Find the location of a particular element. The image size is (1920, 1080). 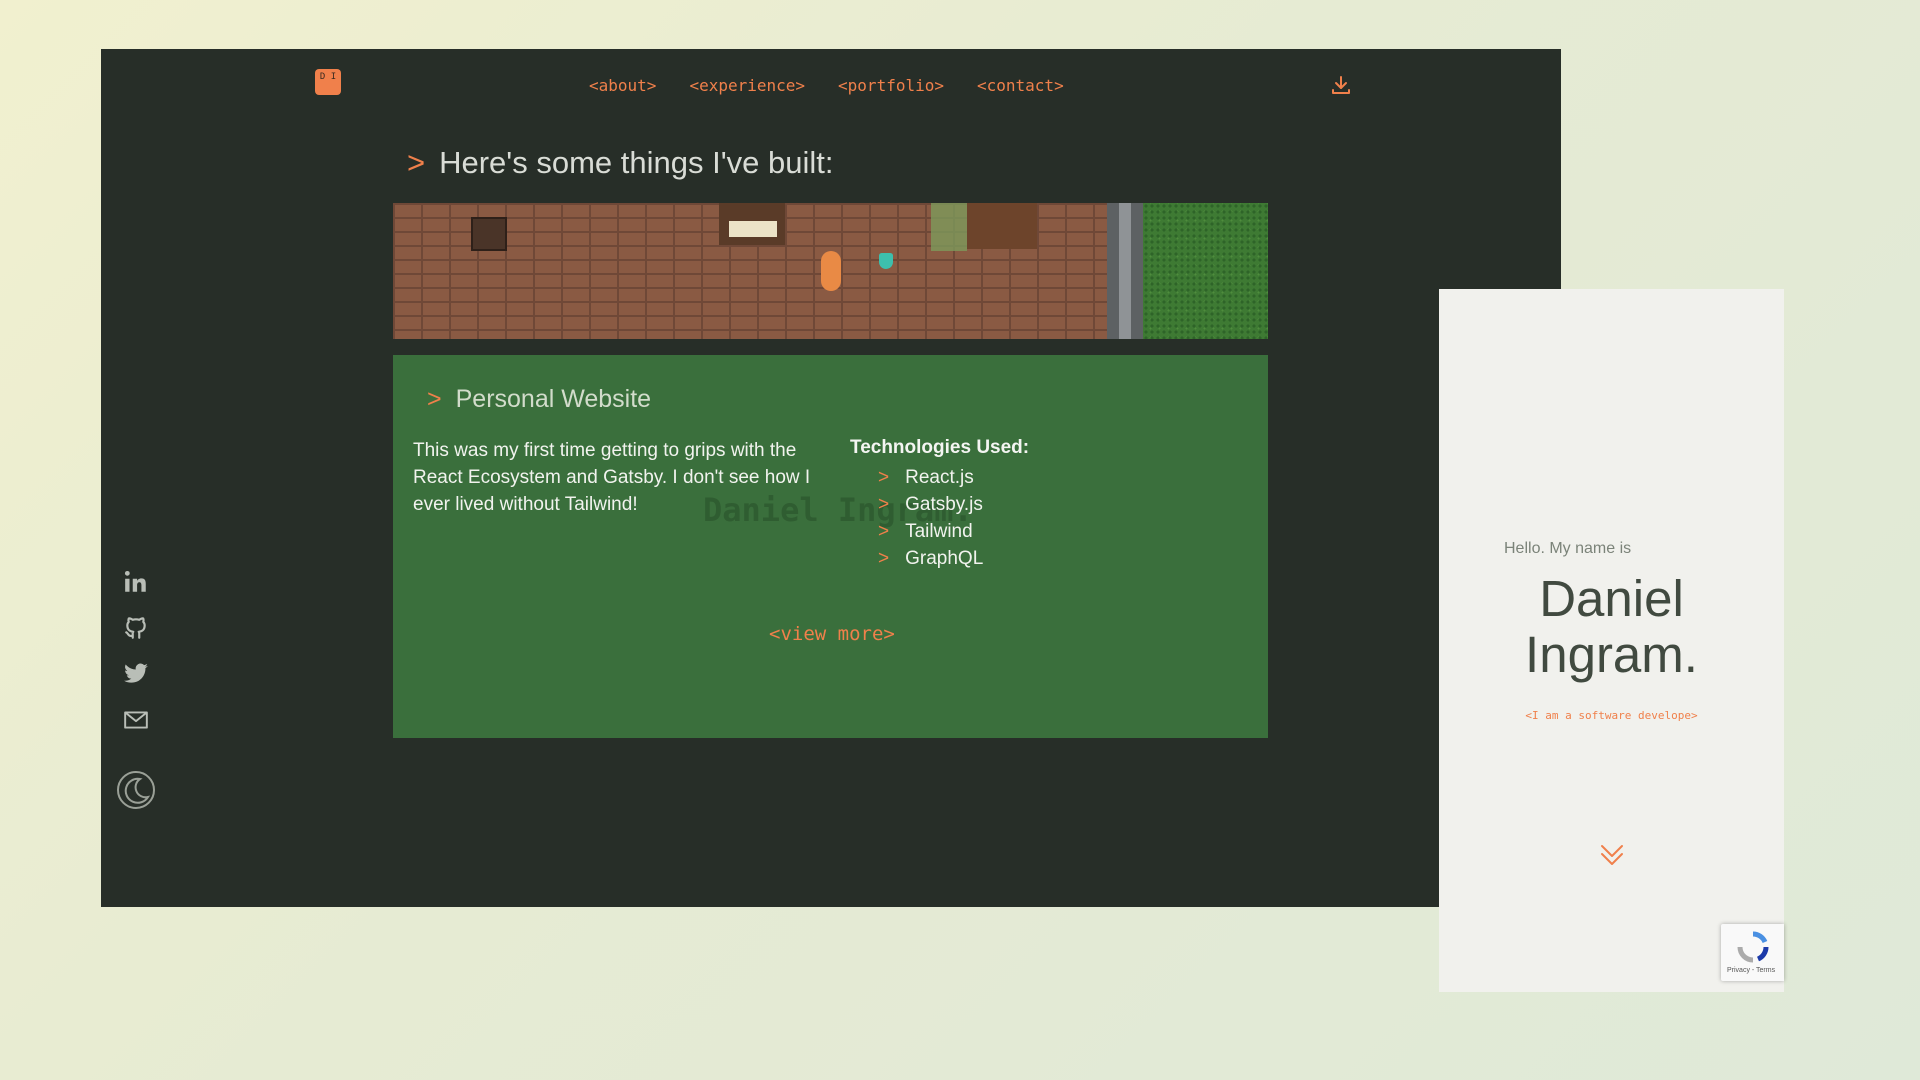

cabinet-sprite is located at coordinates (1002, 226).